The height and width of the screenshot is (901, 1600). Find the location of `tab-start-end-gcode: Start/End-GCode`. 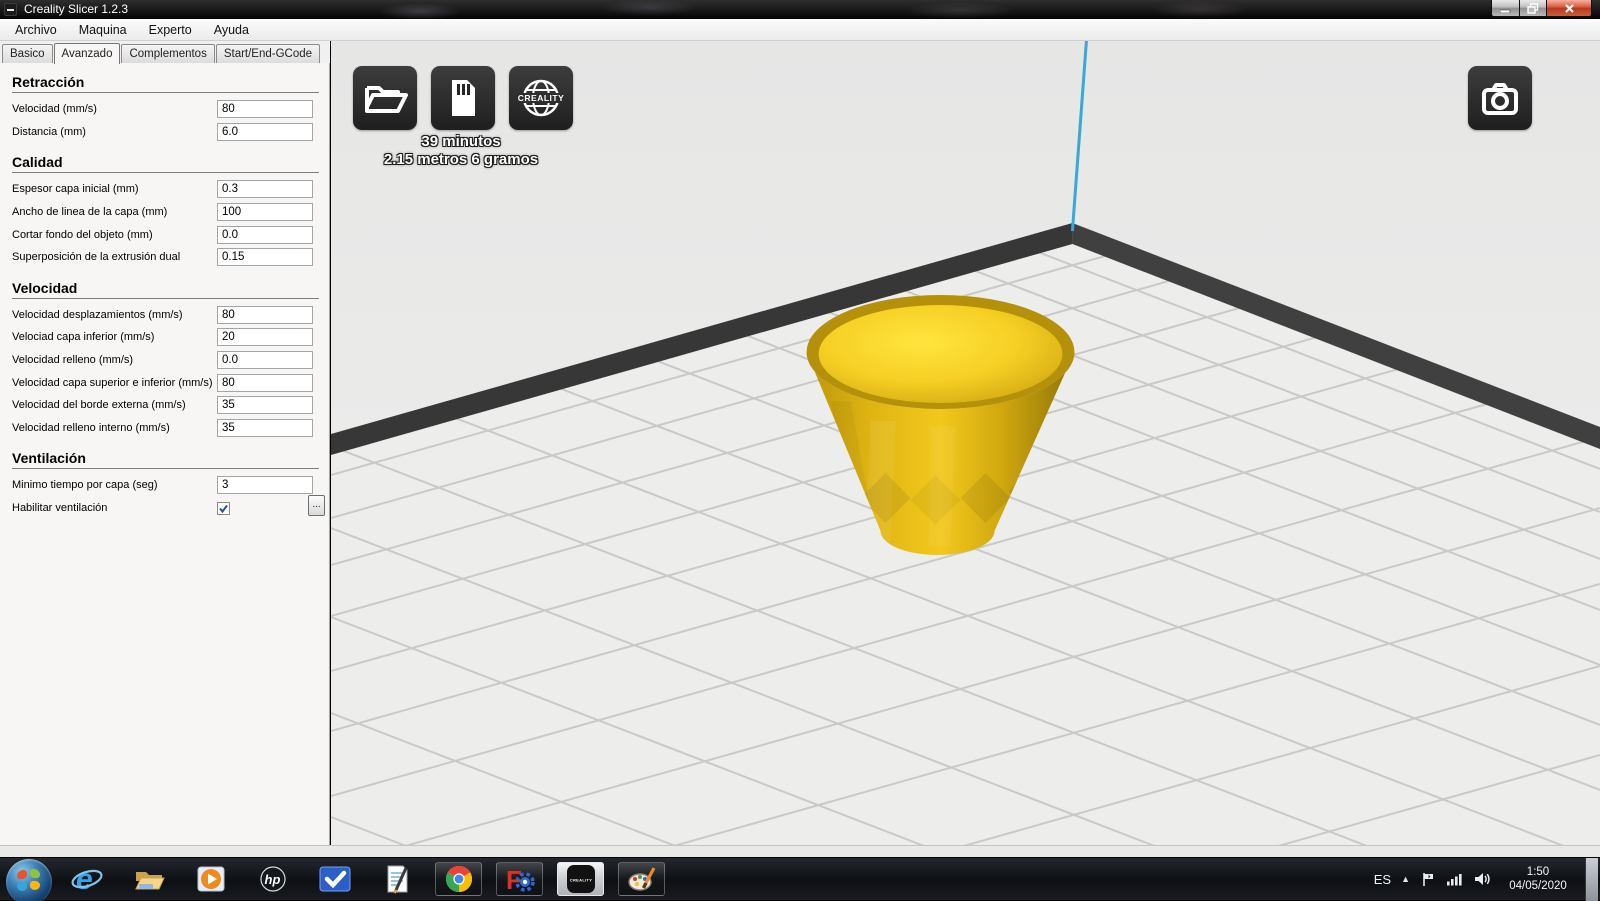

tab-start-end-gcode: Start/End-GCode is located at coordinates (268, 53).